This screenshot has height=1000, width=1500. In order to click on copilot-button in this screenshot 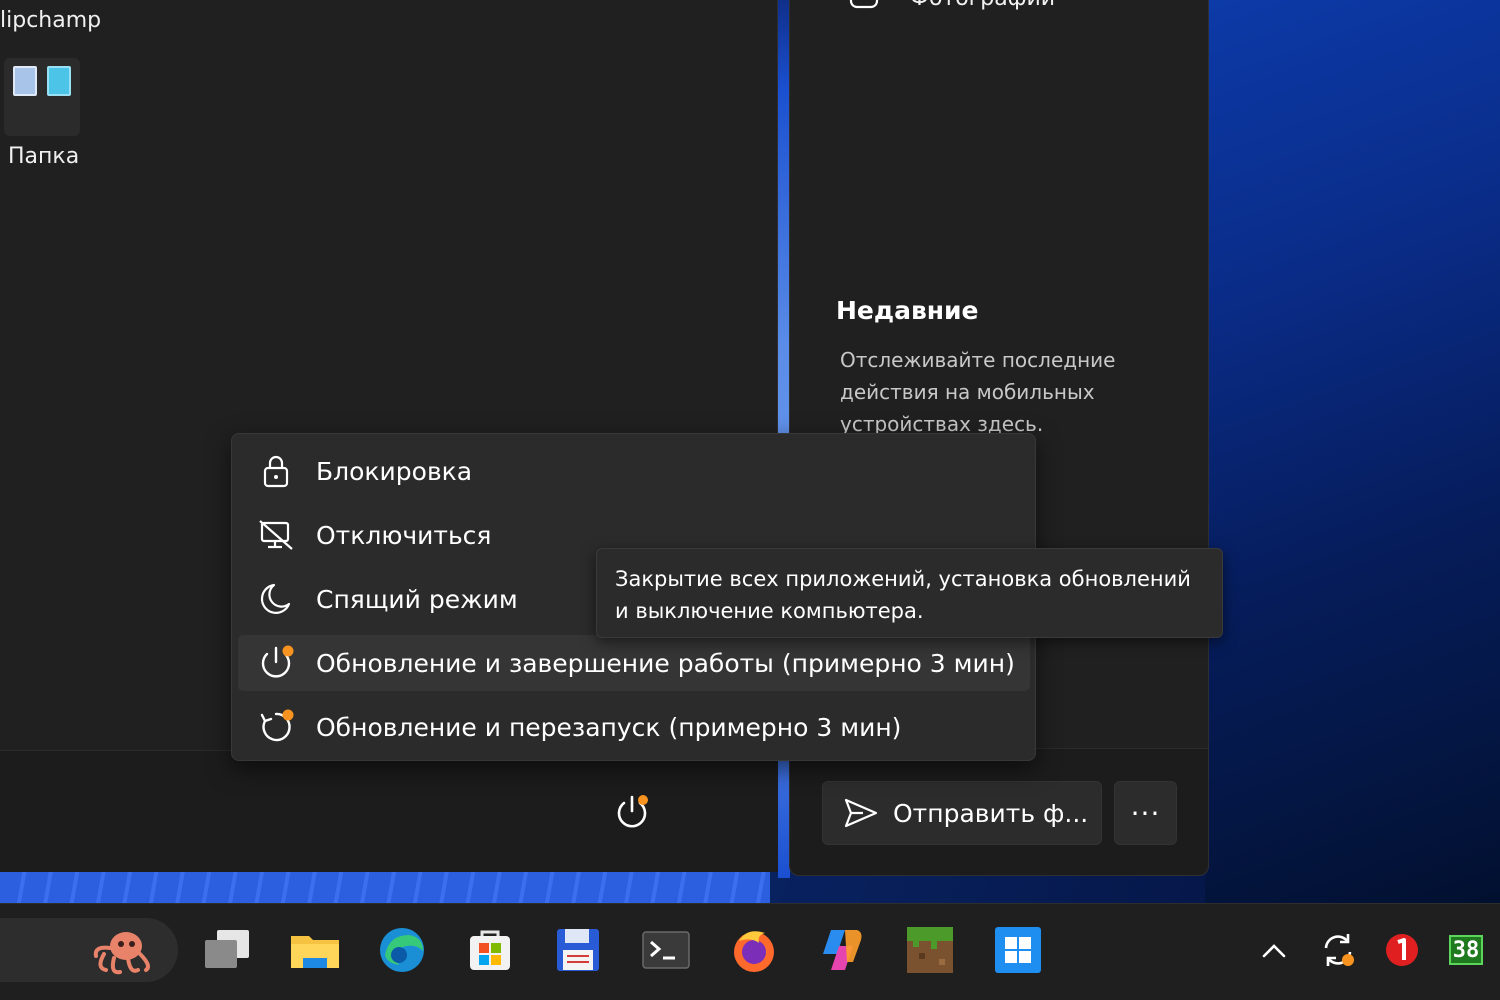, I will do `click(842, 950)`.